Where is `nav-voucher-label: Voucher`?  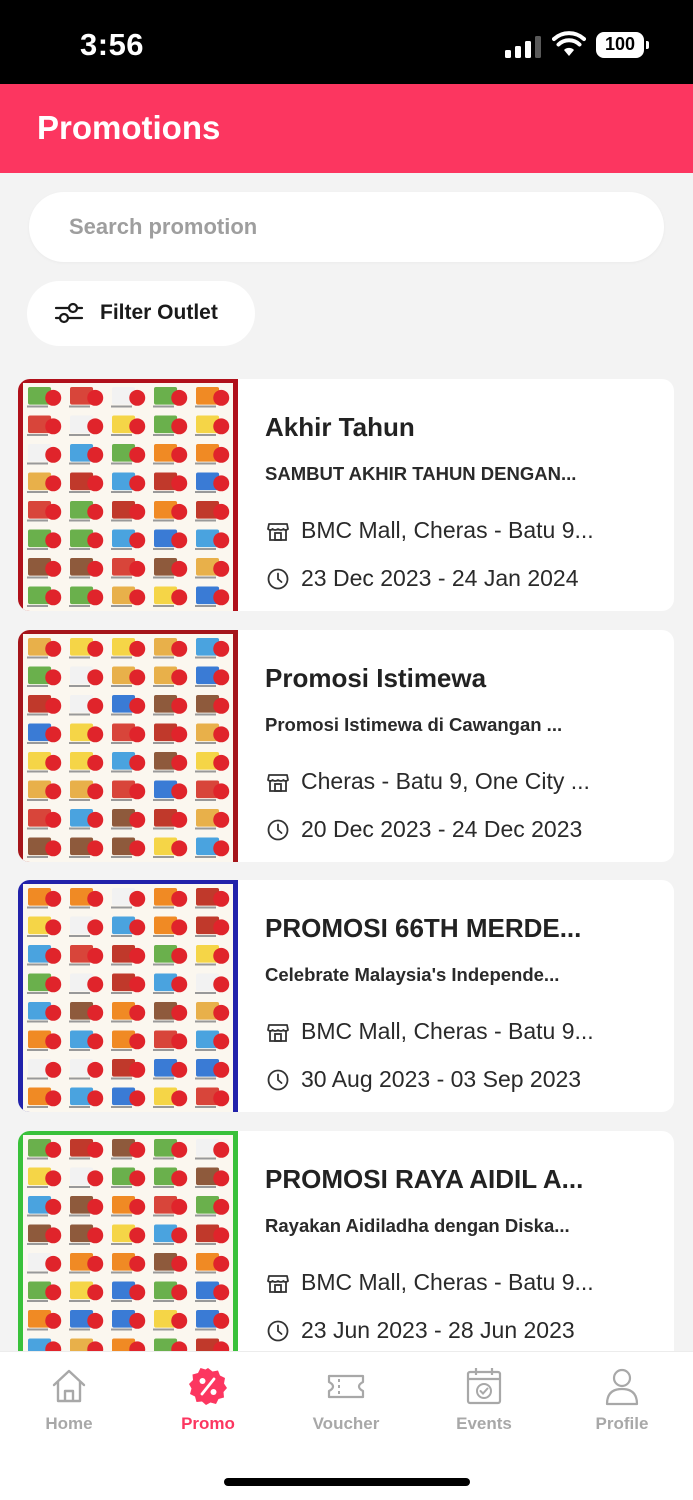 nav-voucher-label: Voucher is located at coordinates (346, 1423).